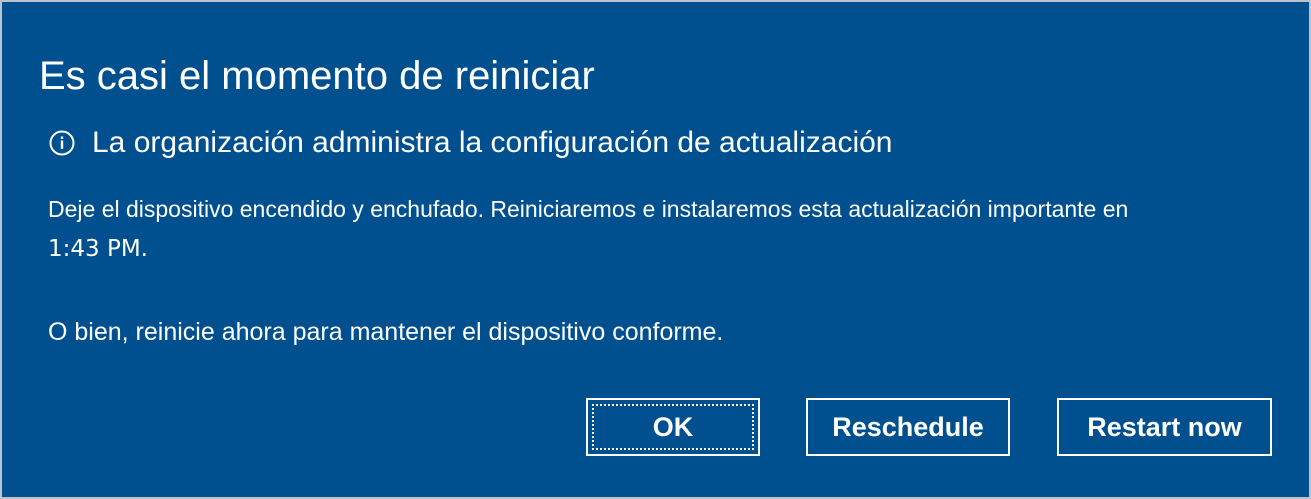 The width and height of the screenshot is (1311, 499). I want to click on reschedule-button: Reschedule, so click(908, 427).